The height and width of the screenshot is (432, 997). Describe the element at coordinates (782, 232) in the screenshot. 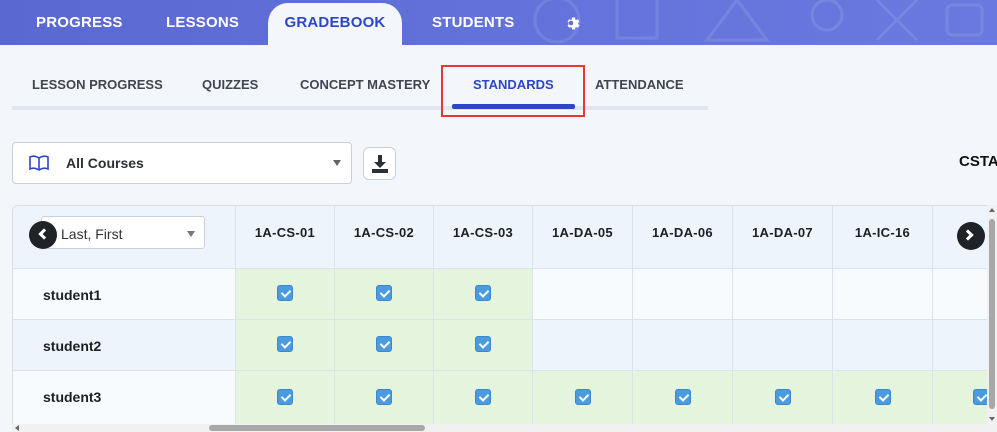

I see `column-header-label: 1A-DA-07` at that location.